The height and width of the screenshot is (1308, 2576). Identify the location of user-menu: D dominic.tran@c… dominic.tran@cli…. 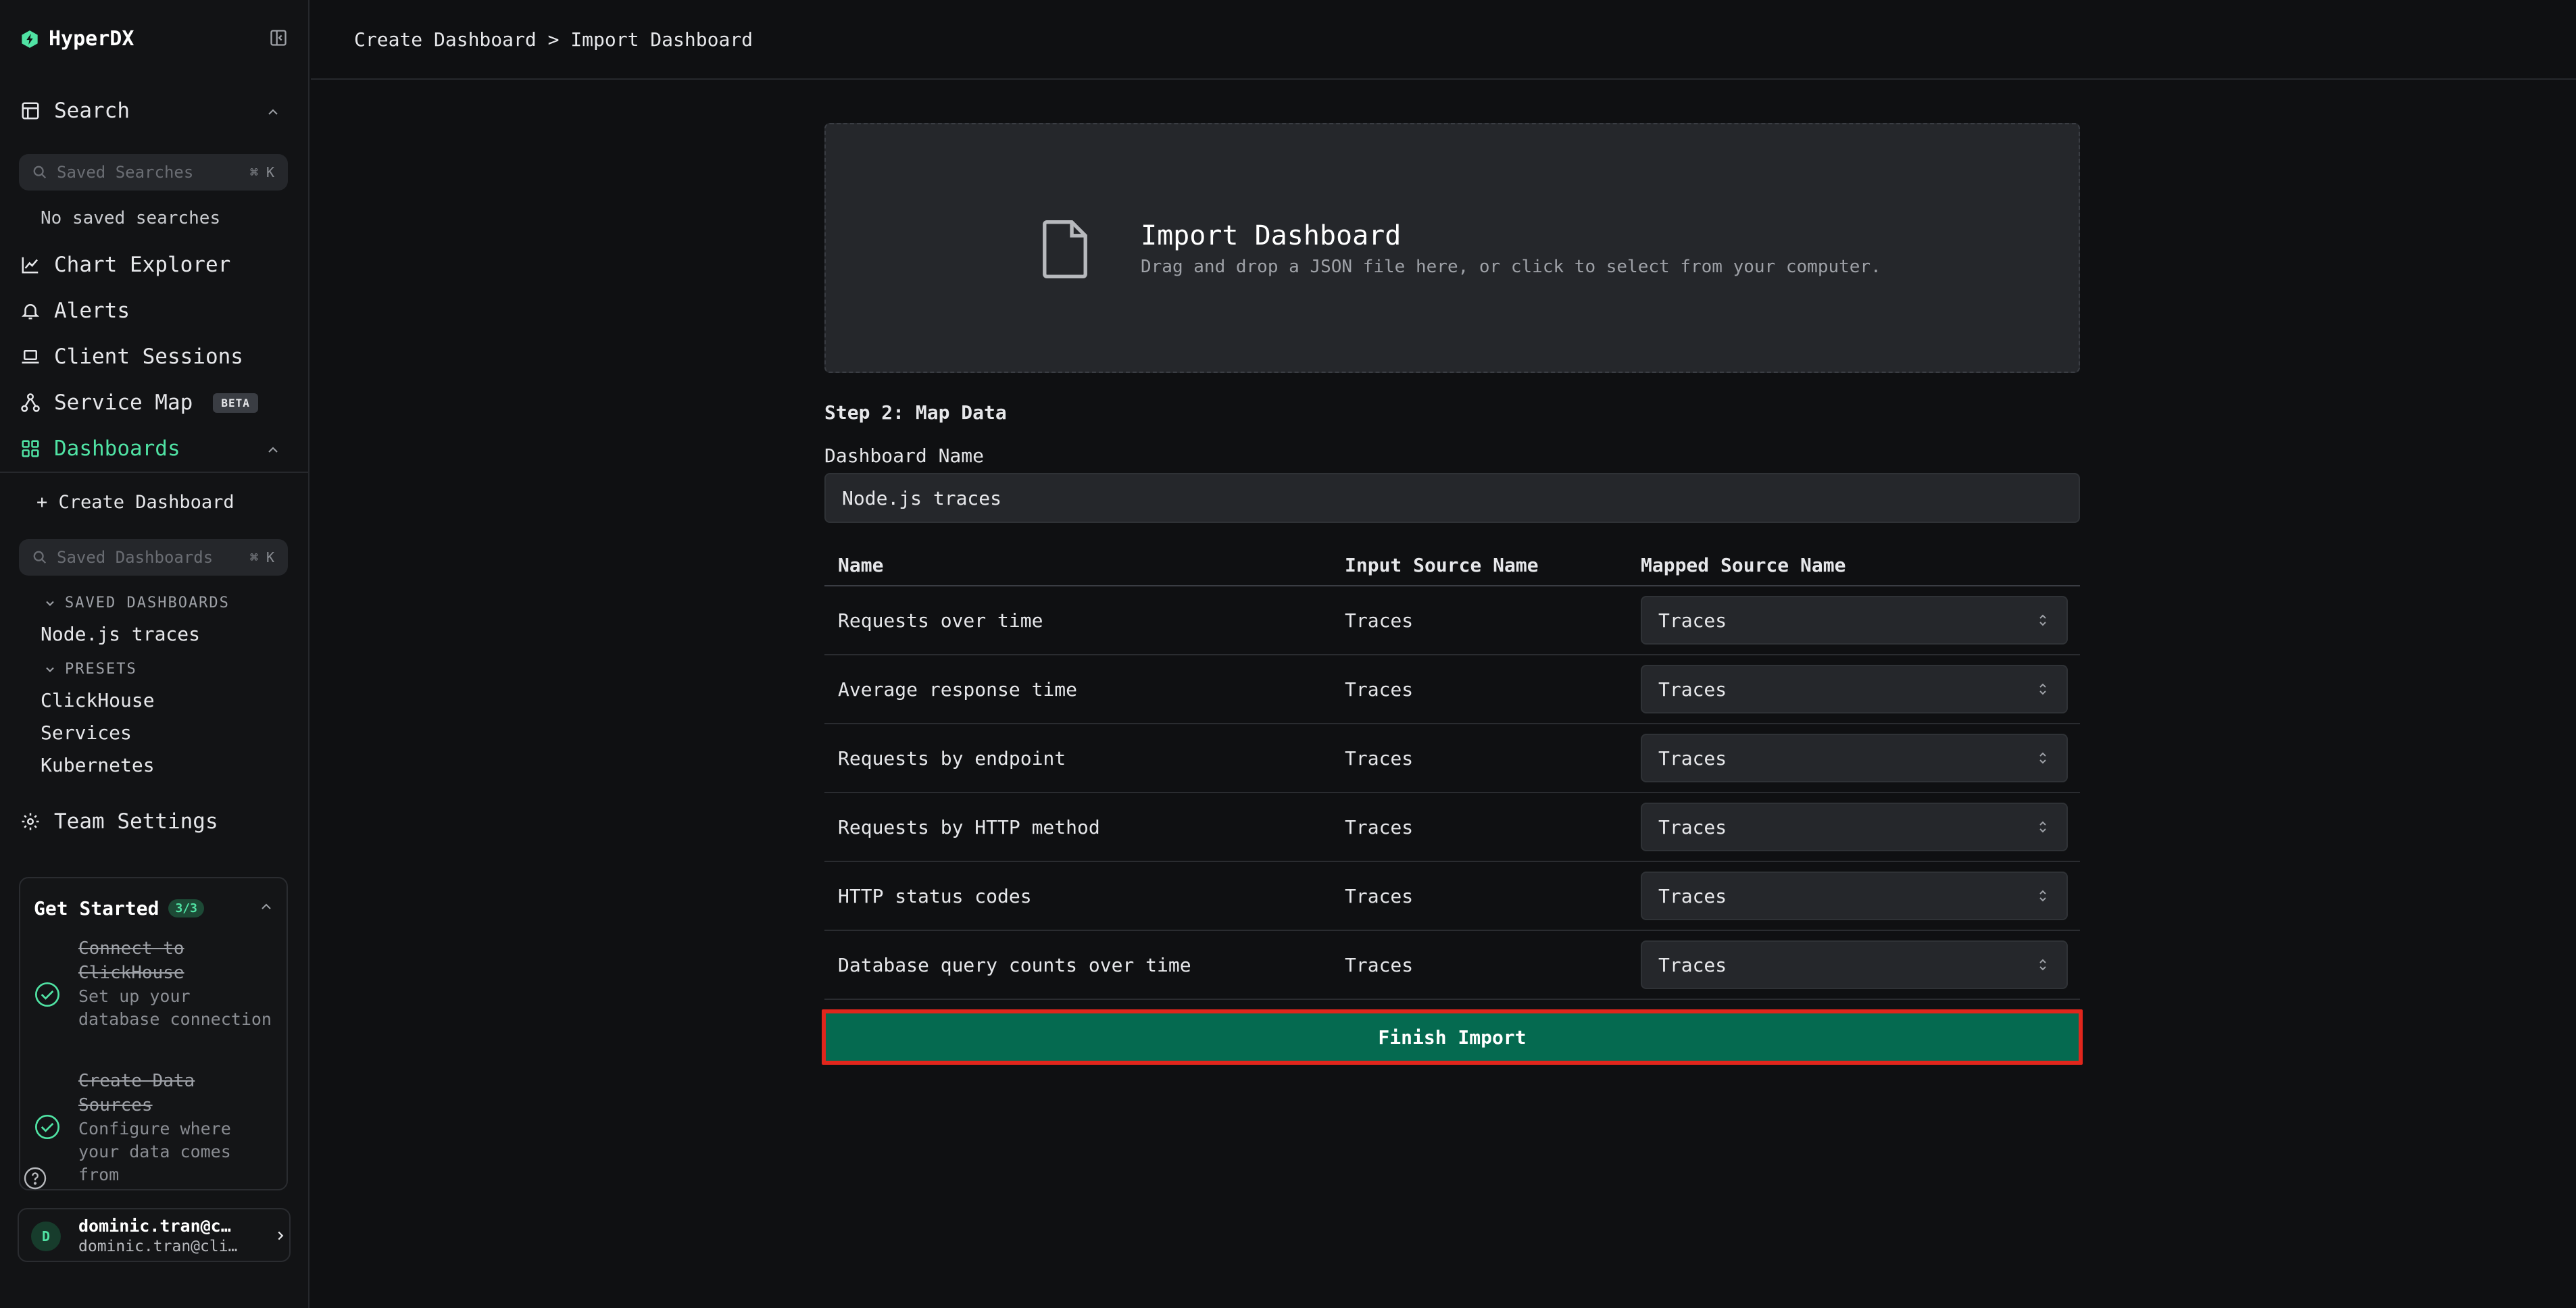
(155, 1235).